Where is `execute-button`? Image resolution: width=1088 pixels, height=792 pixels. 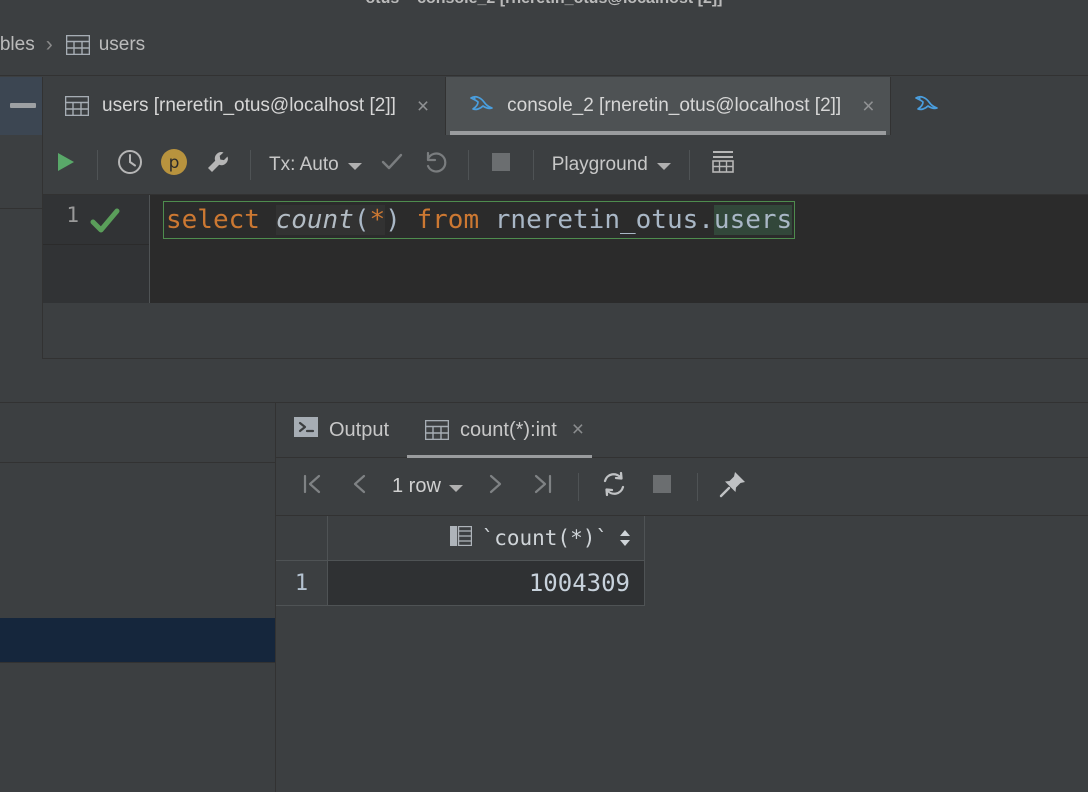
execute-button is located at coordinates (65, 165).